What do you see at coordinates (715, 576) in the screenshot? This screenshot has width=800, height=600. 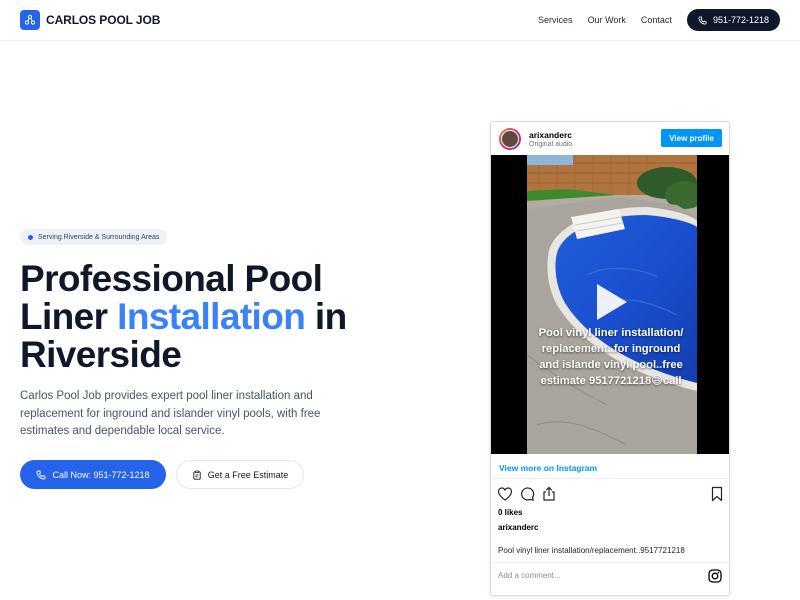 I see `instagram-logo-icon` at bounding box center [715, 576].